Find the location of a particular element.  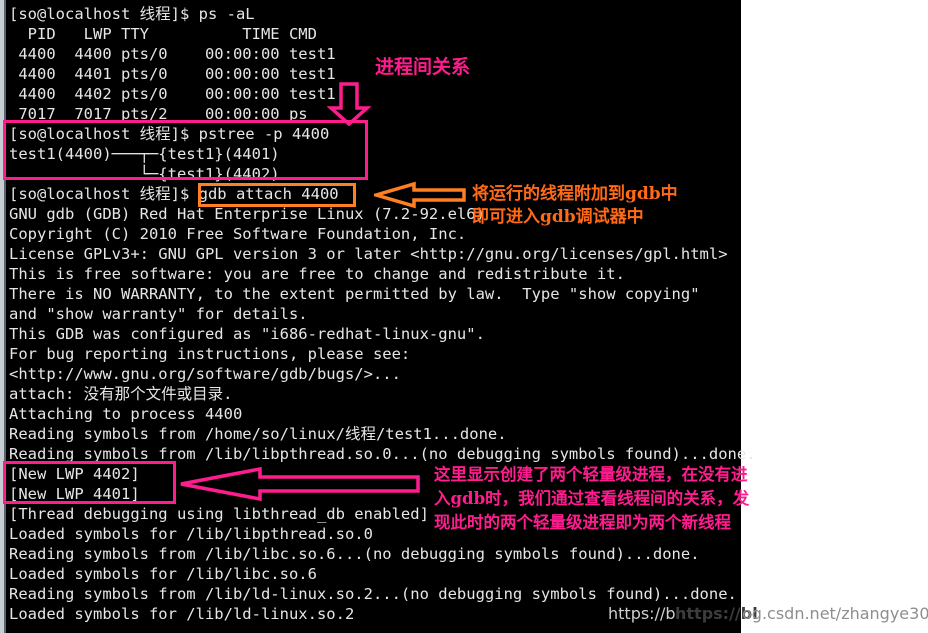

annotation-gdb-attach-line2: 即可进入gdb调试器中 is located at coordinates (558, 217).